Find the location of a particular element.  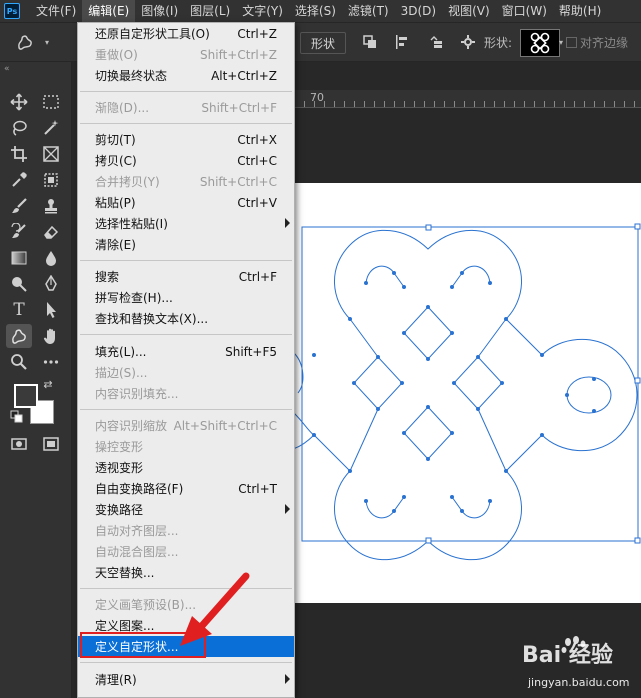

quick-mask-icon is located at coordinates (19, 444).